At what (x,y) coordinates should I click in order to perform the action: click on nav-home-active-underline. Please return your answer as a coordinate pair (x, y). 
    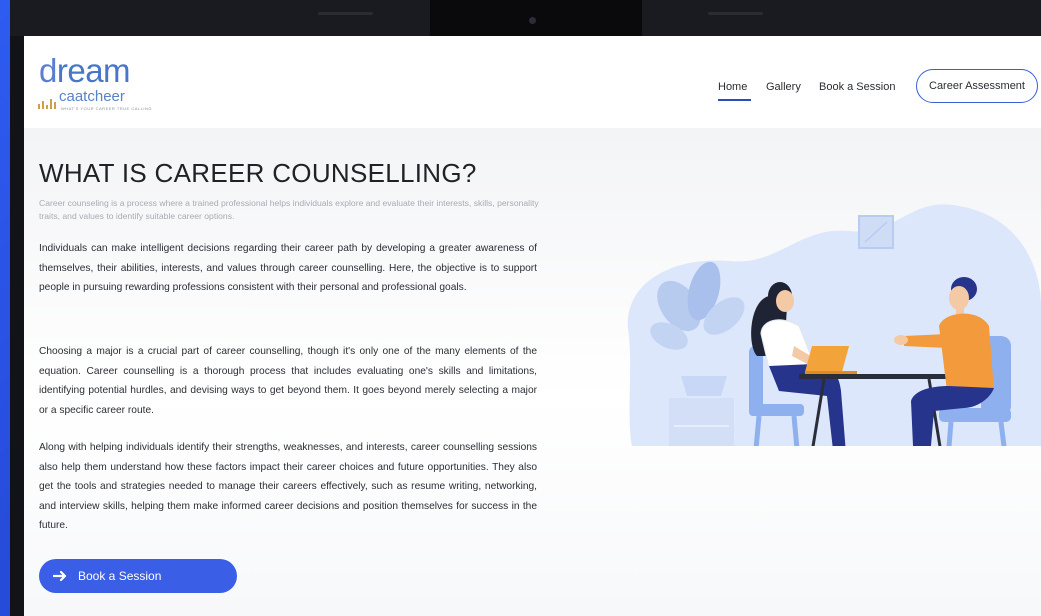
    Looking at the image, I should click on (734, 100).